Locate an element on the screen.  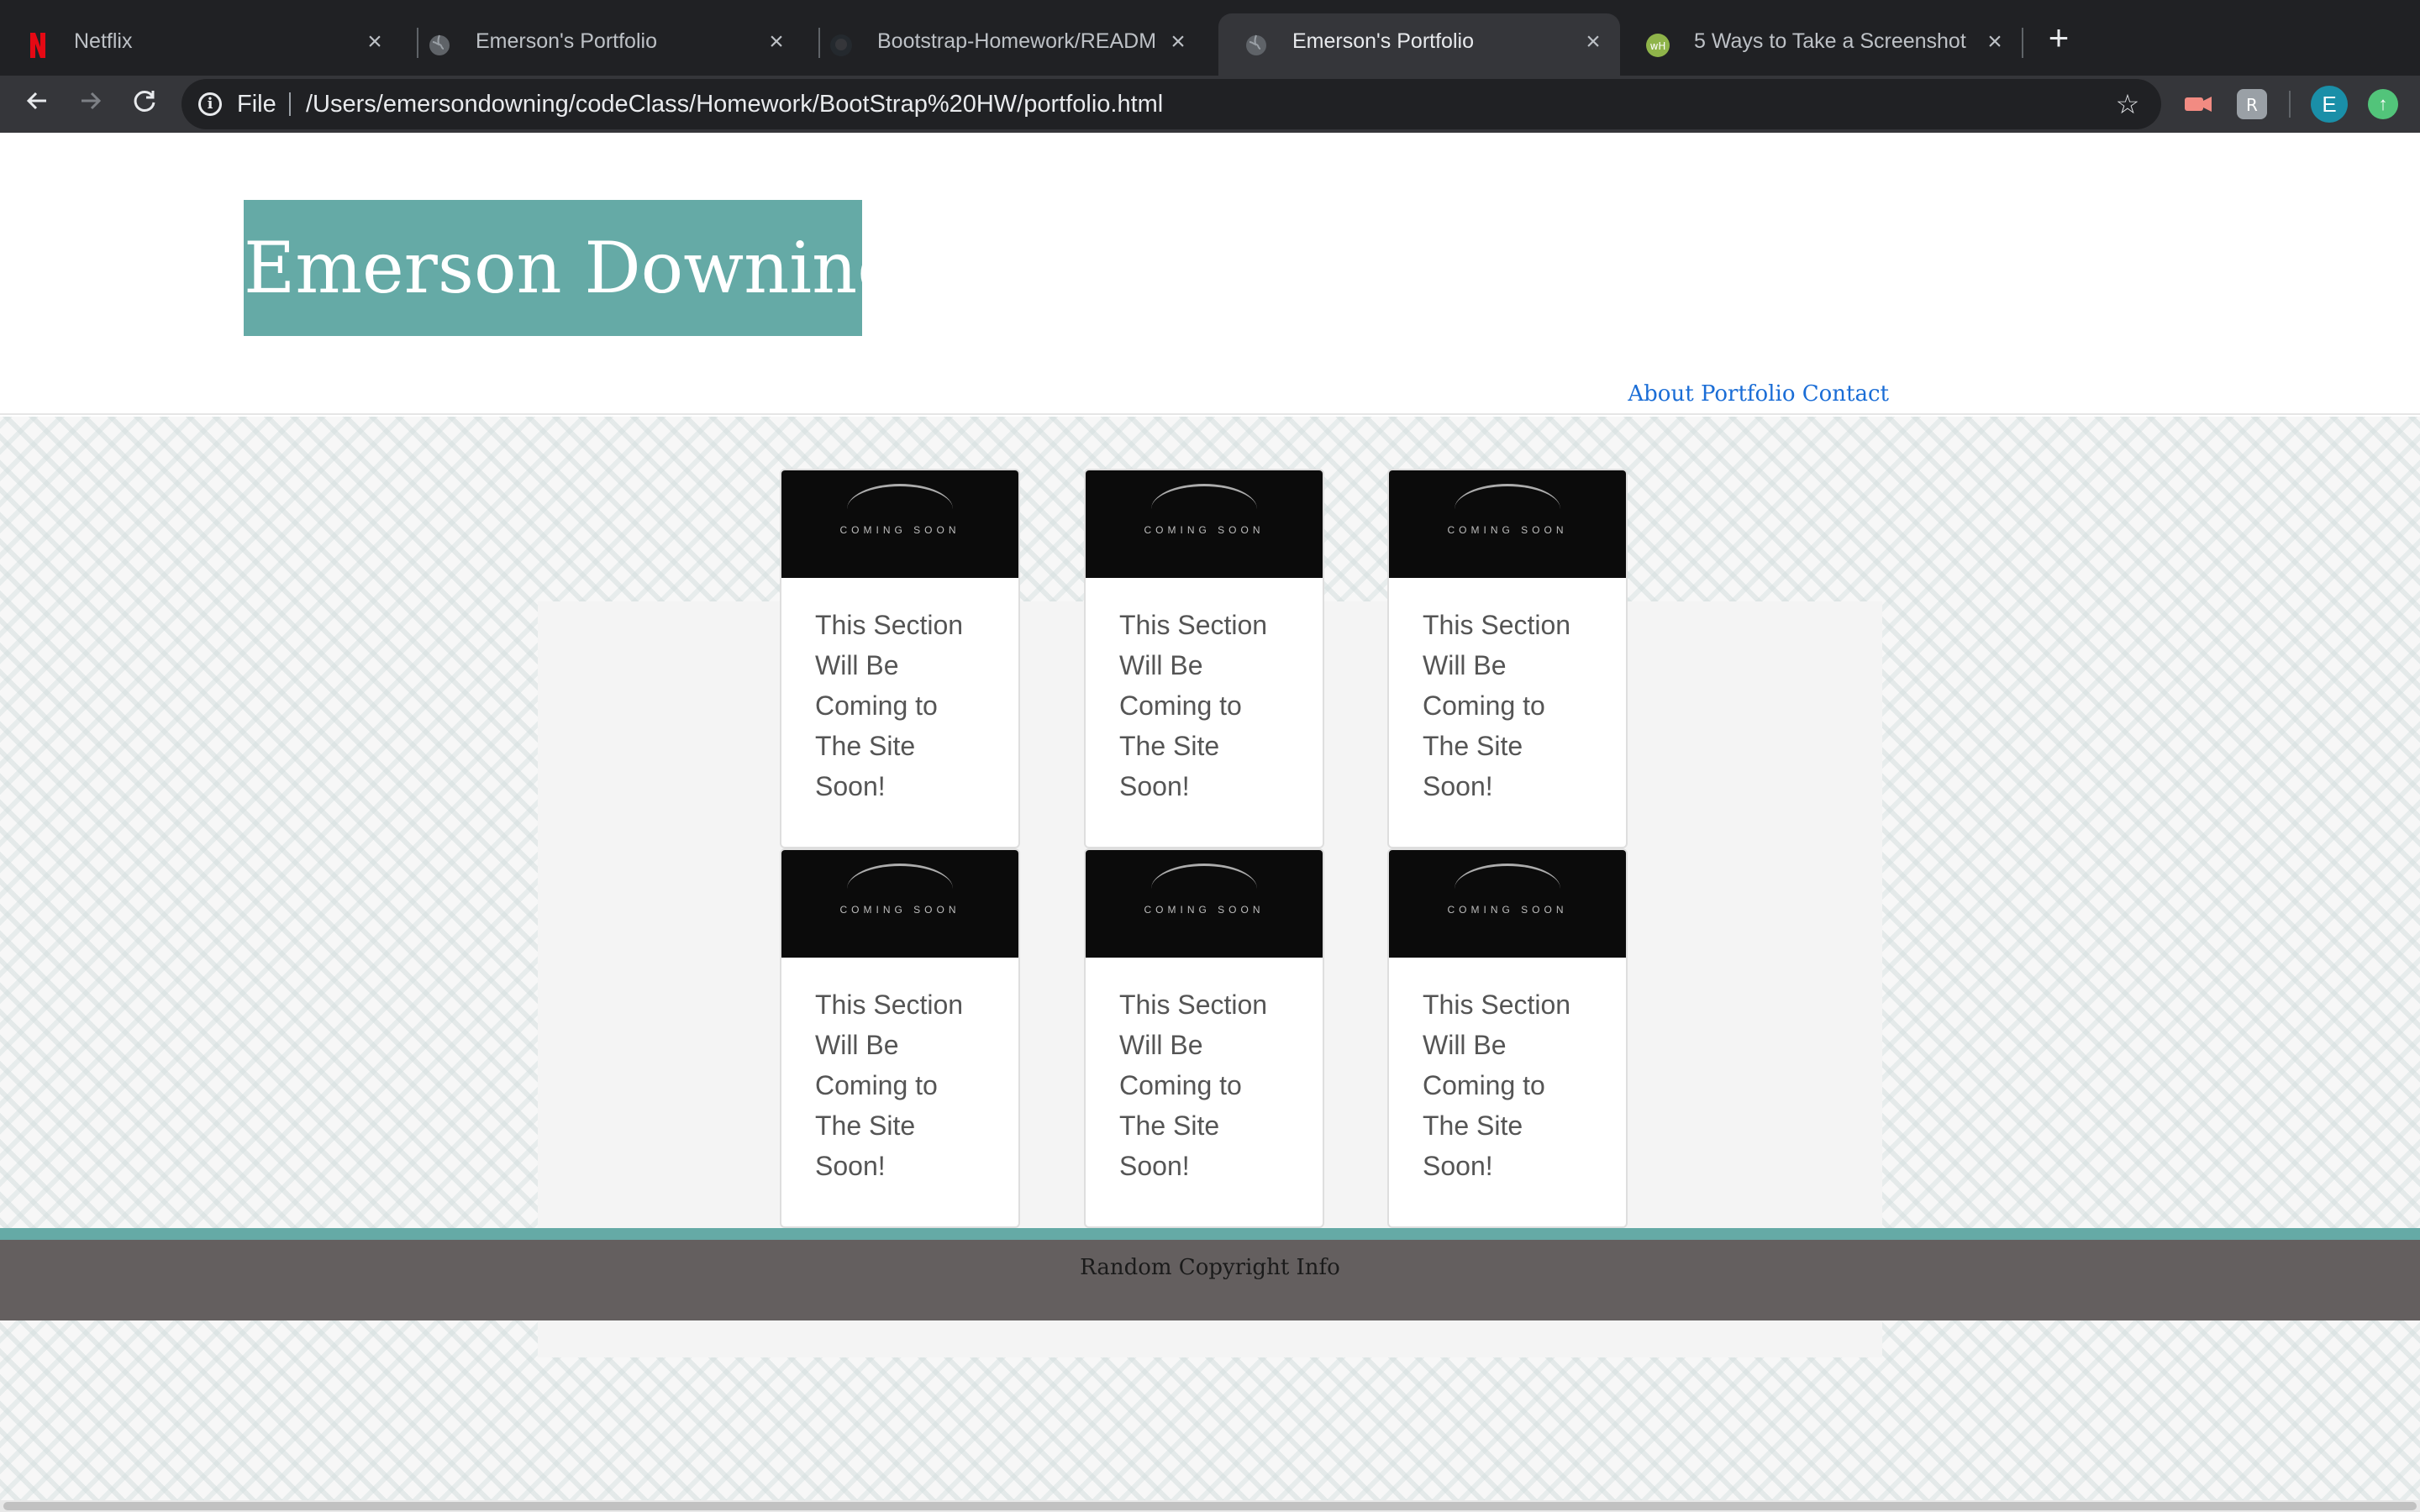
address-divider is located at coordinates (290, 104).